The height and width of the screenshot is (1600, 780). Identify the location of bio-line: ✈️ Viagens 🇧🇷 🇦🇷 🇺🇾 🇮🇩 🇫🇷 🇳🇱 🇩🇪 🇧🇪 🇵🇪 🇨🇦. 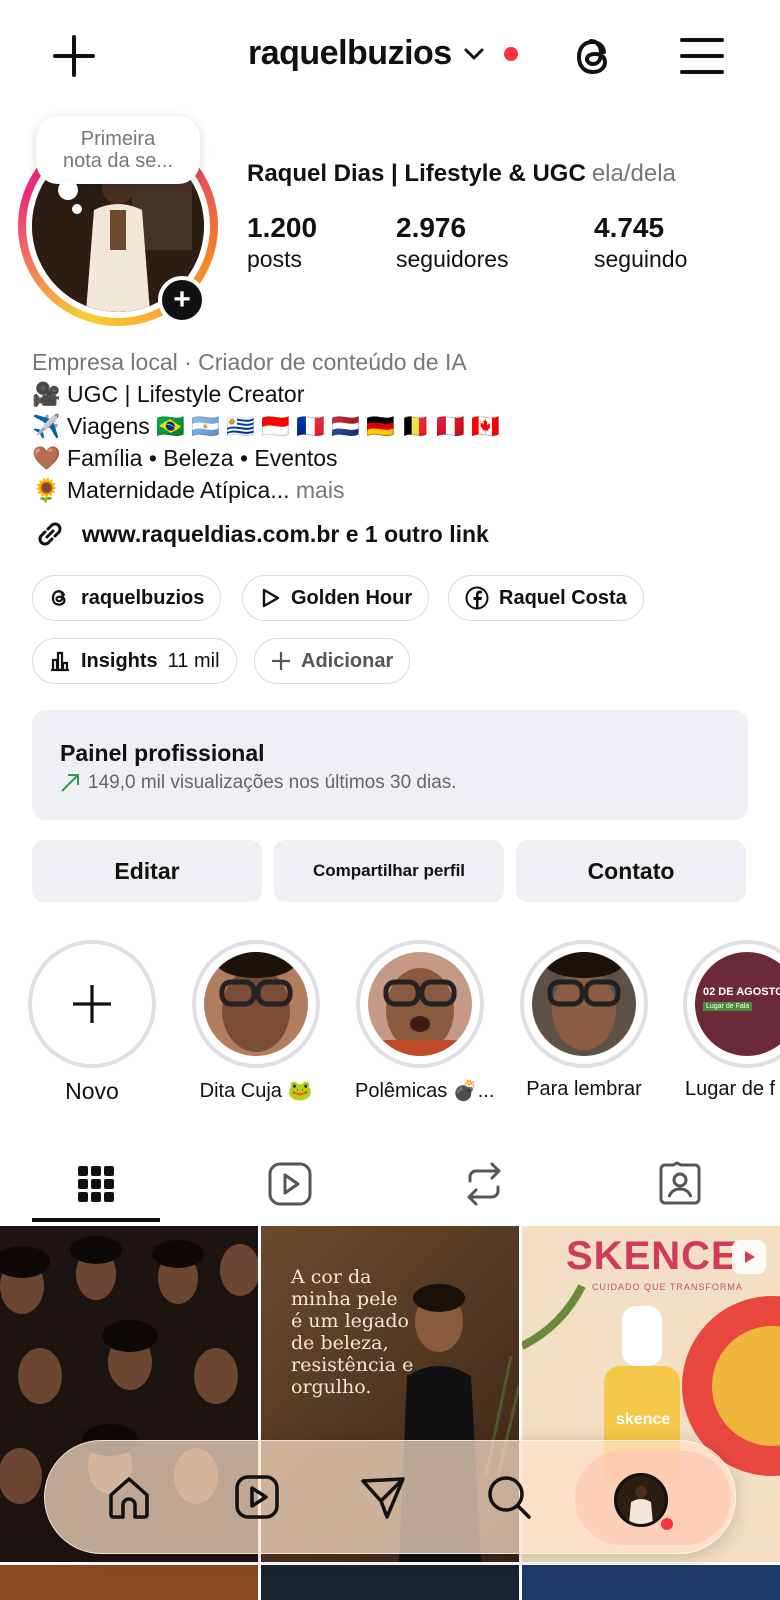
(266, 426).